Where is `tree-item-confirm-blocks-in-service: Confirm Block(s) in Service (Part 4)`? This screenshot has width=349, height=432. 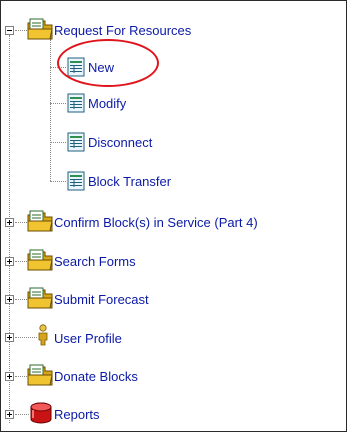 tree-item-confirm-blocks-in-service: Confirm Block(s) in Service (Part 4) is located at coordinates (156, 222).